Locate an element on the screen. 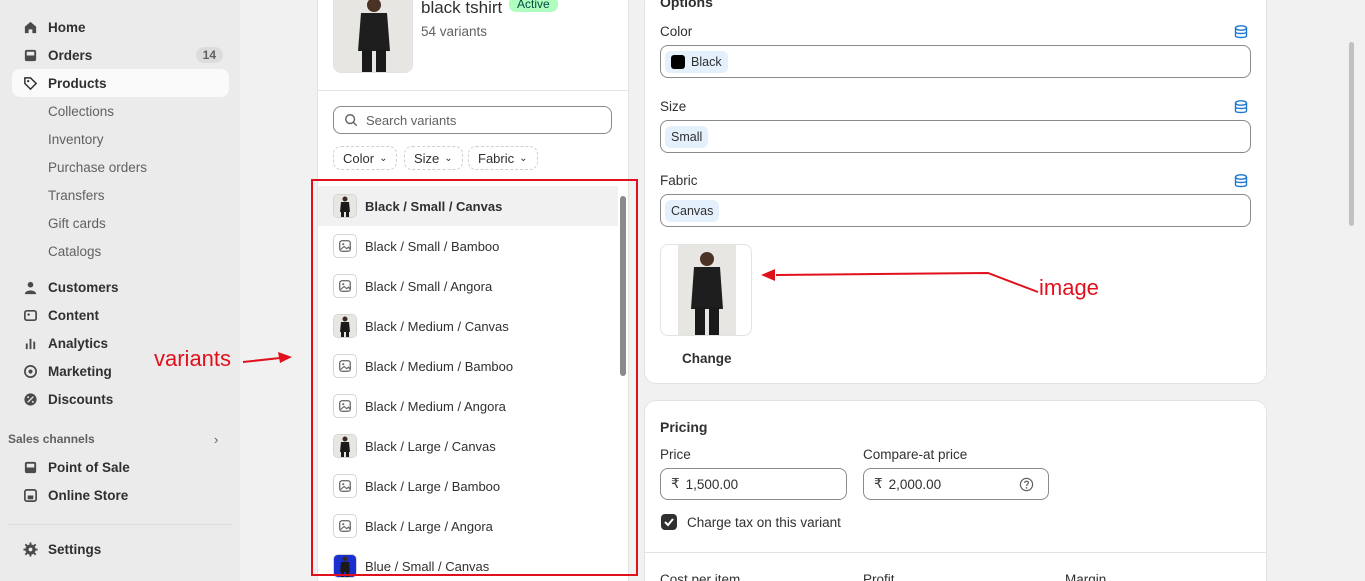 The width and height of the screenshot is (1365, 581). size-label: Size is located at coordinates (673, 106).